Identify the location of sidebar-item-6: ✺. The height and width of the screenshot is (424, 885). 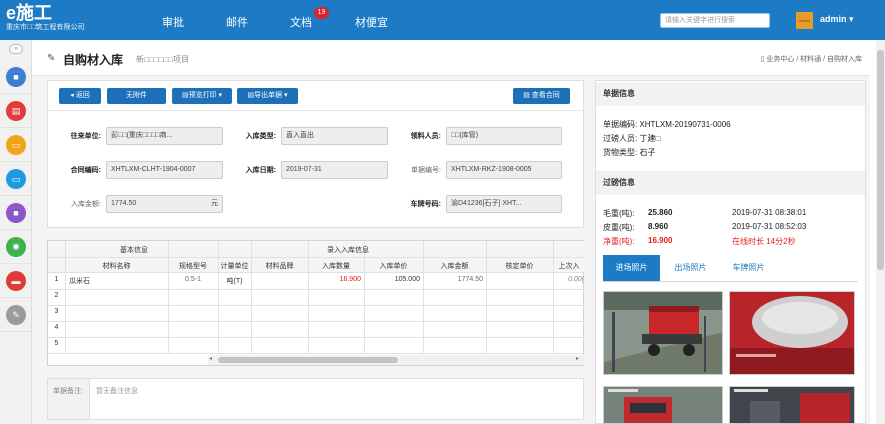
(16, 247).